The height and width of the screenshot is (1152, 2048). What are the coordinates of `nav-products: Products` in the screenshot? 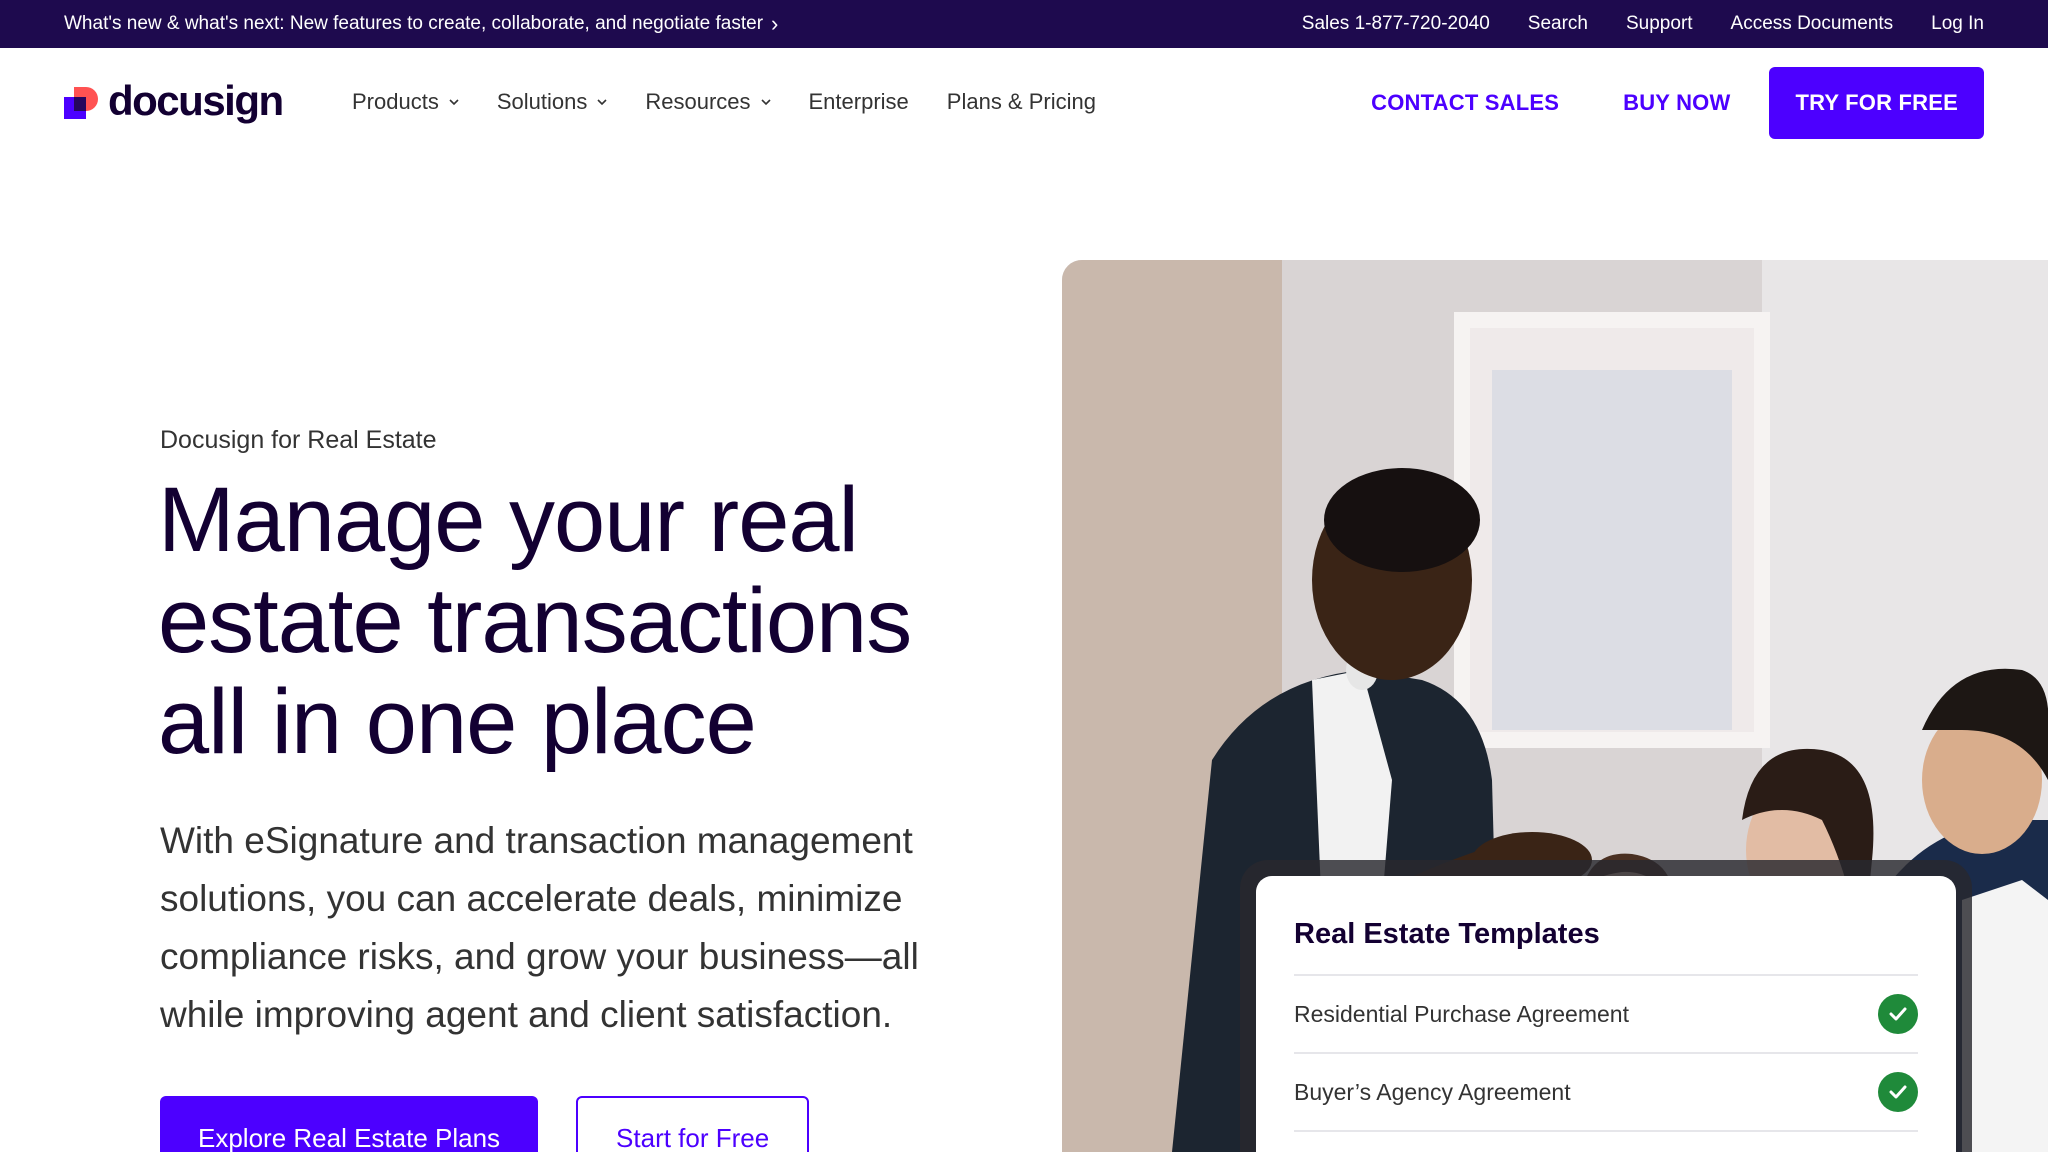 It's located at (405, 102).